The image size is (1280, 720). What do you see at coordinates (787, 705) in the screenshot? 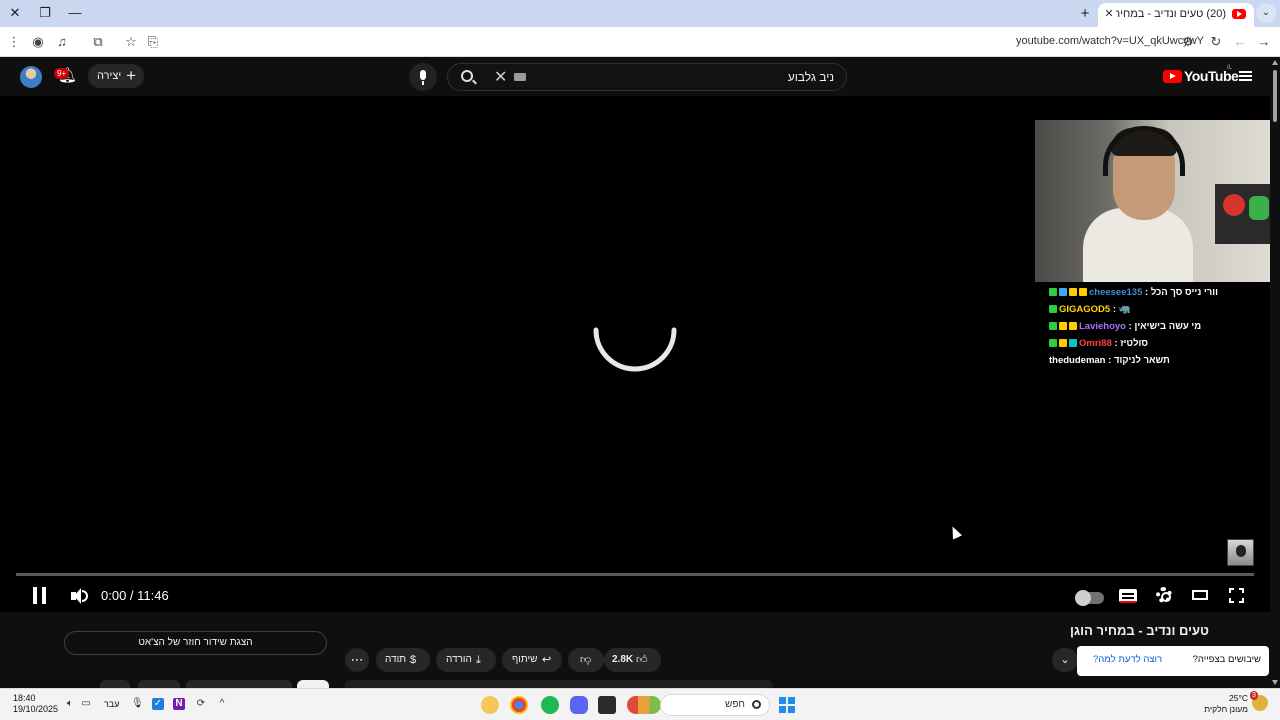
I see `windows-start-icon` at bounding box center [787, 705].